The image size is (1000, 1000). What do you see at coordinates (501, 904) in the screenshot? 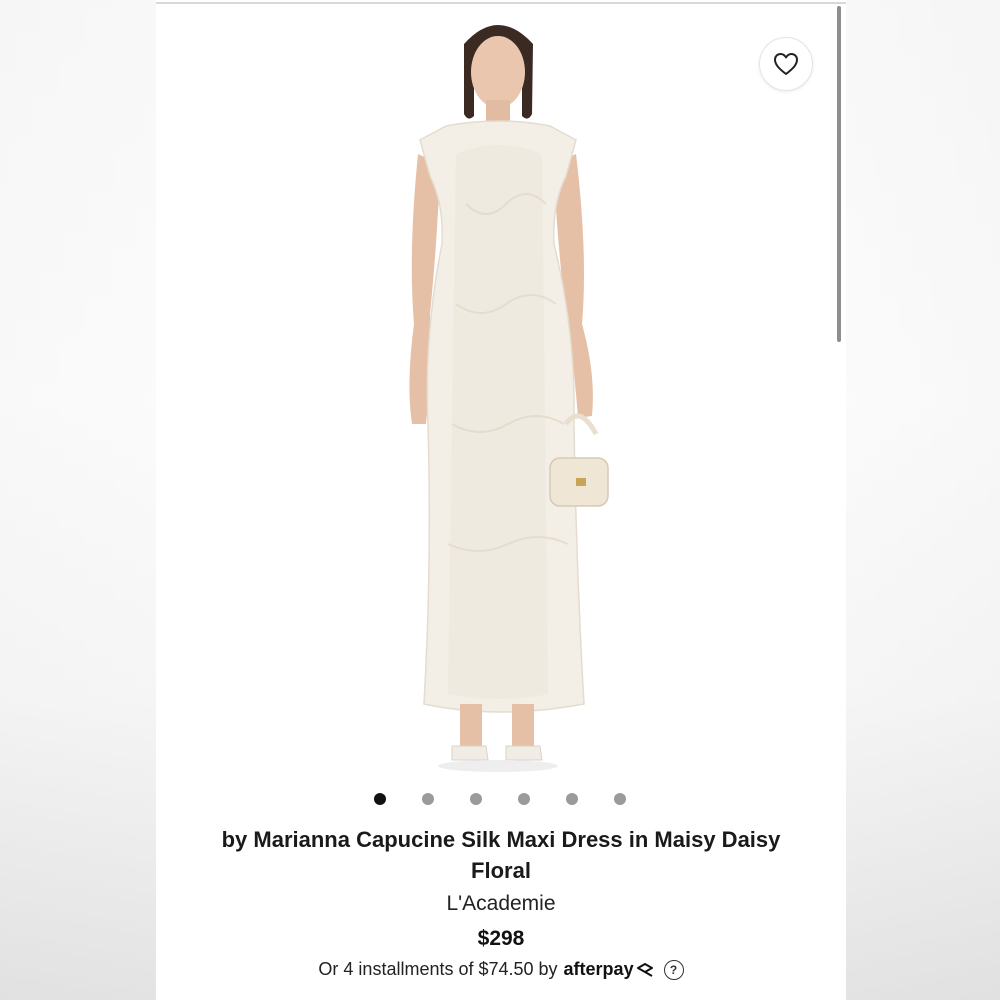
I see `product-brand: L'Academie` at bounding box center [501, 904].